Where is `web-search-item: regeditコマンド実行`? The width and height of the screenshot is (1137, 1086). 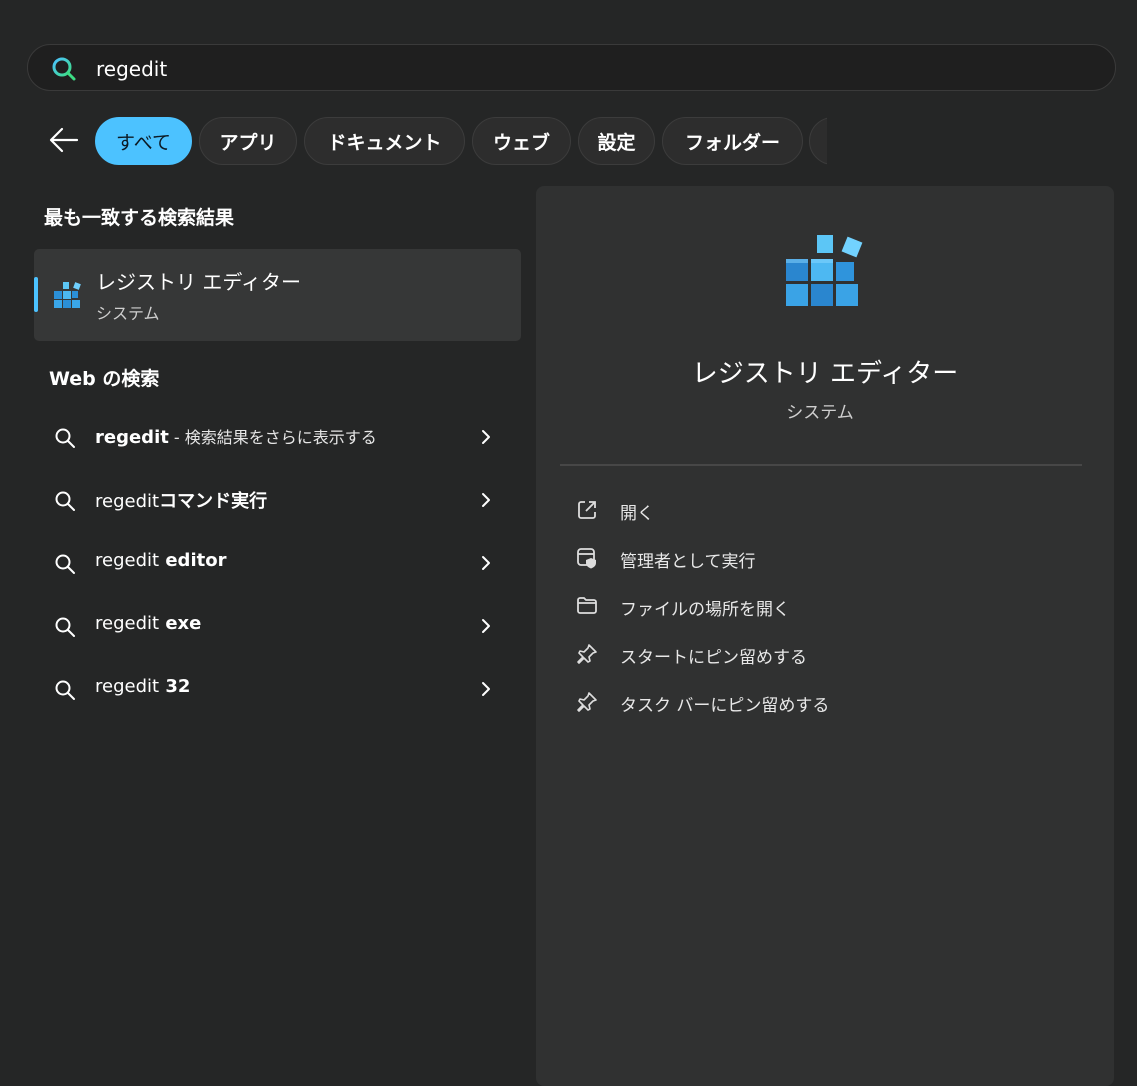
web-search-item: regeditコマンド実行 is located at coordinates (277, 500).